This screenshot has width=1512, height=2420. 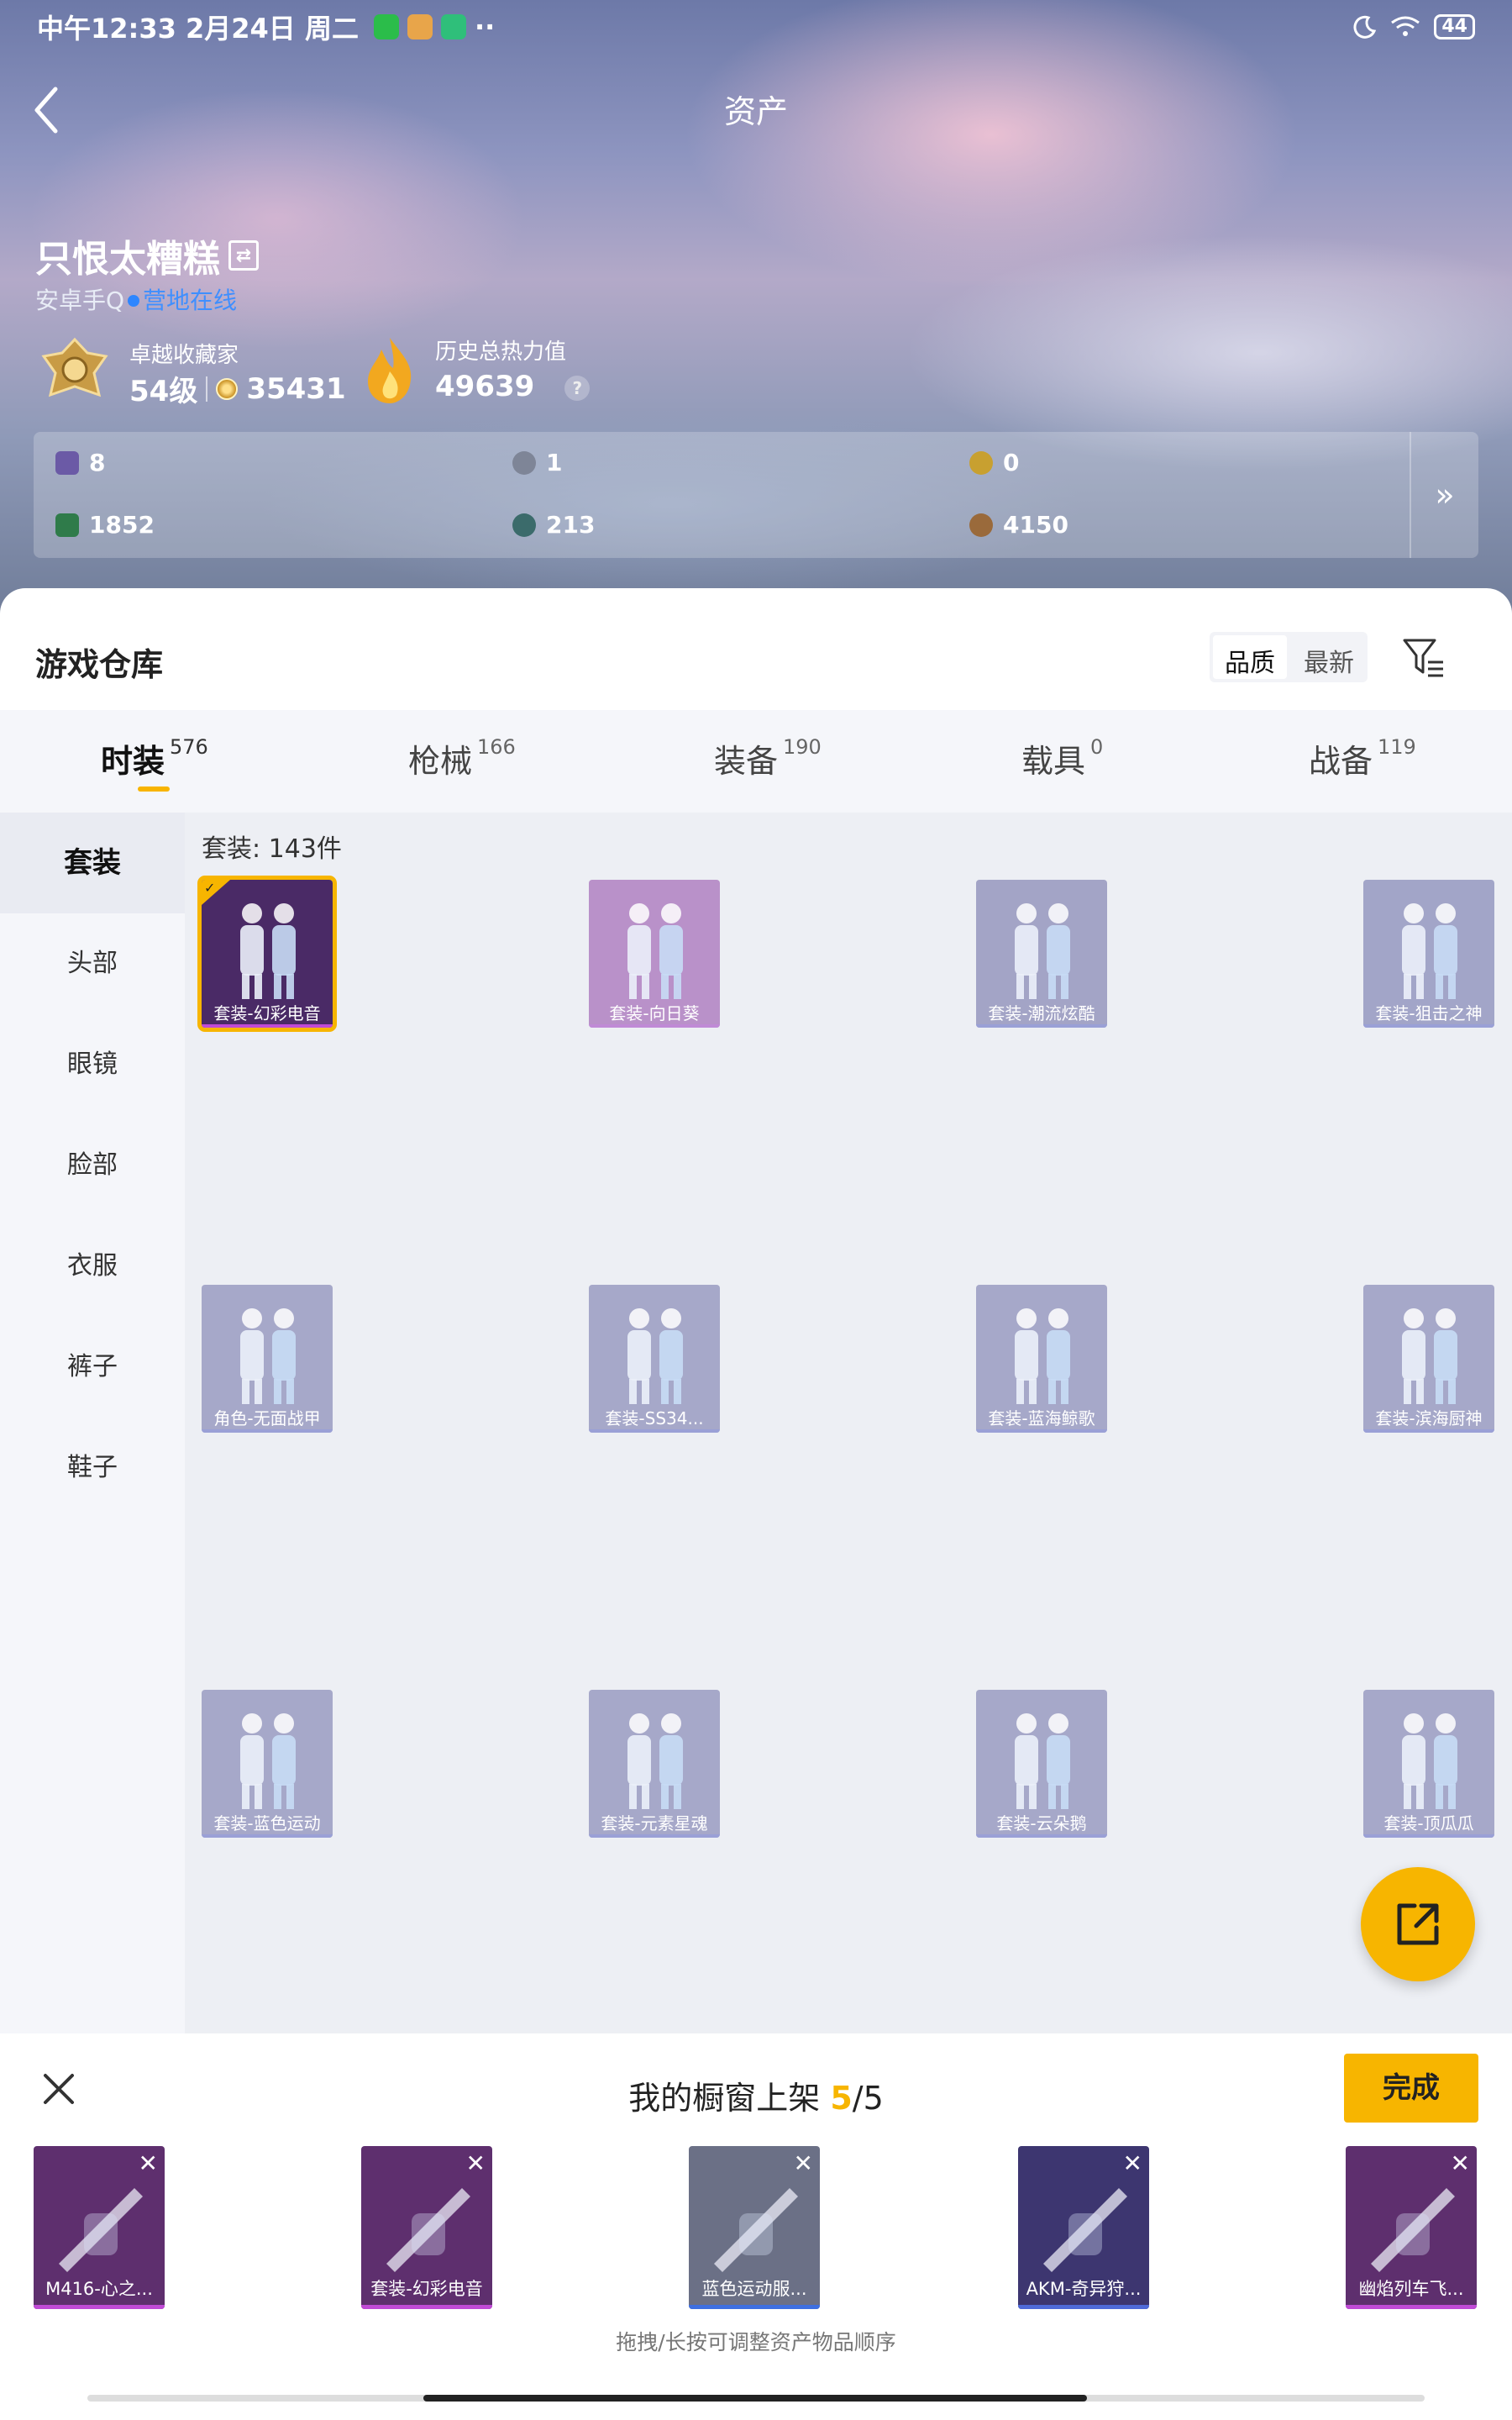 I want to click on tab-equipment: 装备 190, so click(x=768, y=758).